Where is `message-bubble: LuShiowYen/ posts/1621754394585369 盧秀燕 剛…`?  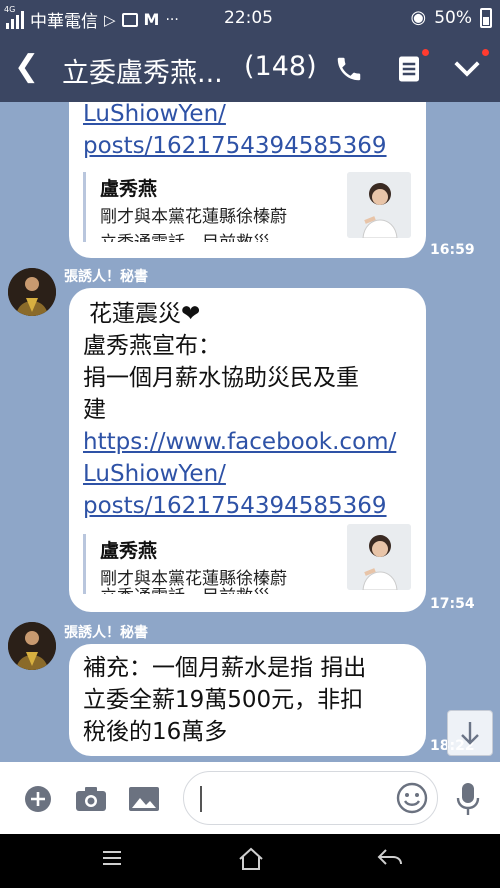
message-bubble: LuShiowYen/ posts/1621754394585369 盧秀燕 剛… is located at coordinates (247, 180).